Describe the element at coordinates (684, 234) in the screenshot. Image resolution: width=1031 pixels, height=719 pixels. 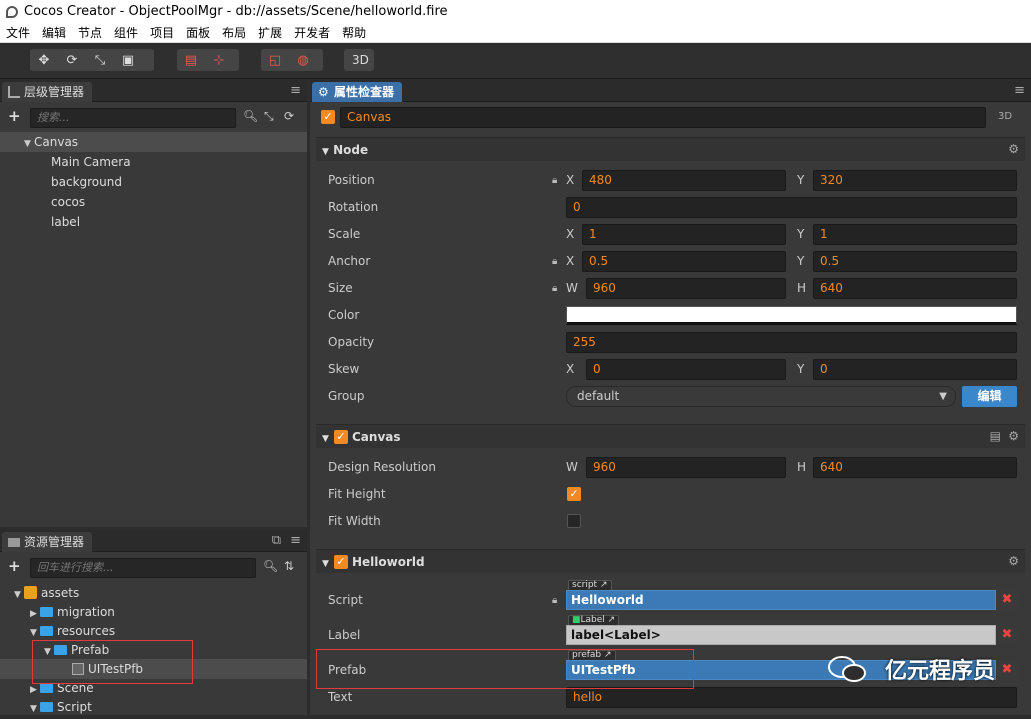
I see `scale-x-input: 1` at that location.